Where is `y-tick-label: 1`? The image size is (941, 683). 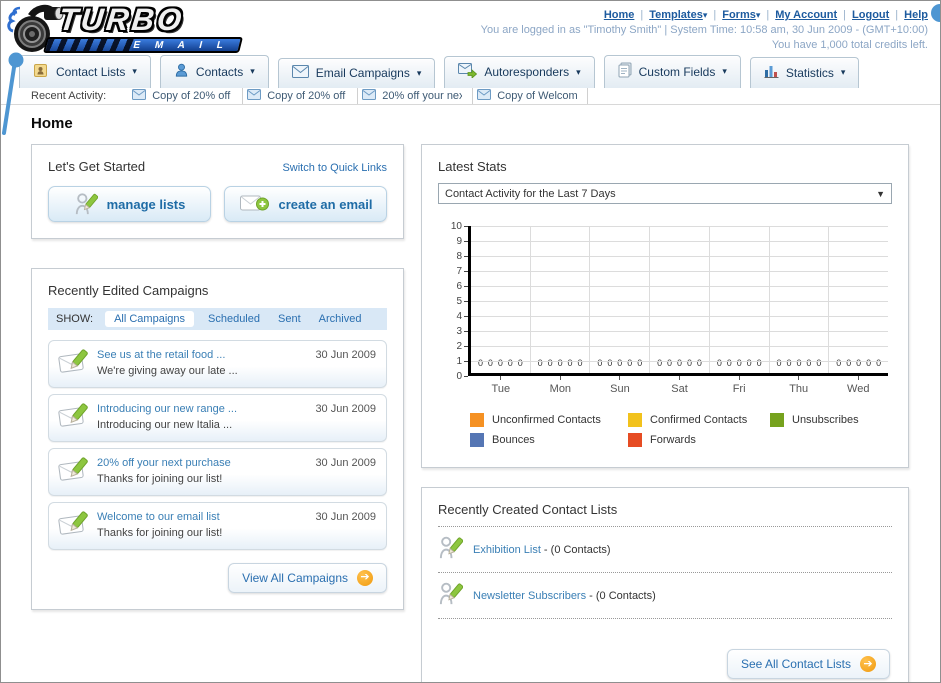 y-tick-label: 1 is located at coordinates (462, 361).